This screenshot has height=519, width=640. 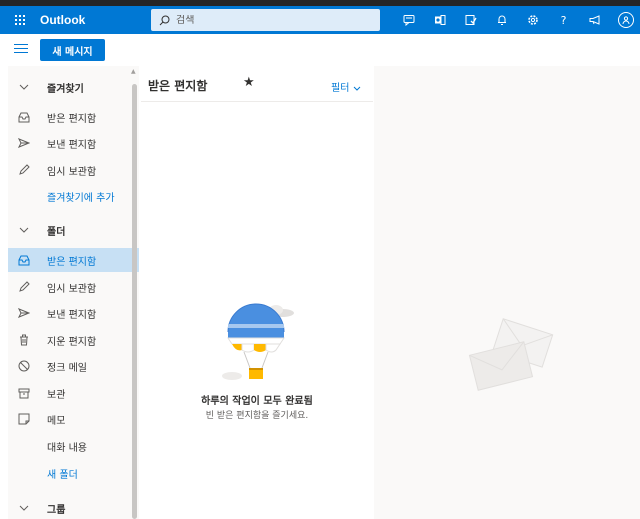 I want to click on checklist-icon, so click(x=471, y=20).